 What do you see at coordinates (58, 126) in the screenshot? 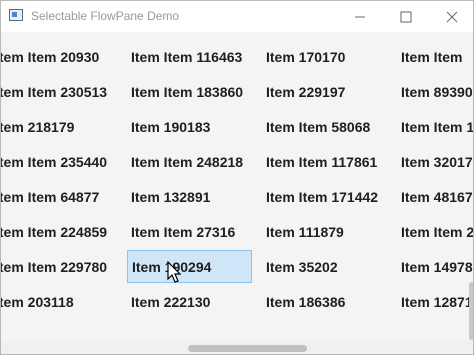
I see `flow-item: Item 218179` at bounding box center [58, 126].